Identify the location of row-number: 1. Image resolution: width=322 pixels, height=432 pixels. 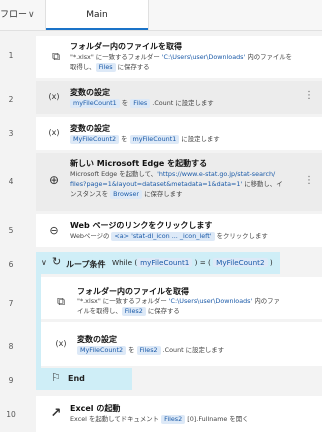
(11, 55).